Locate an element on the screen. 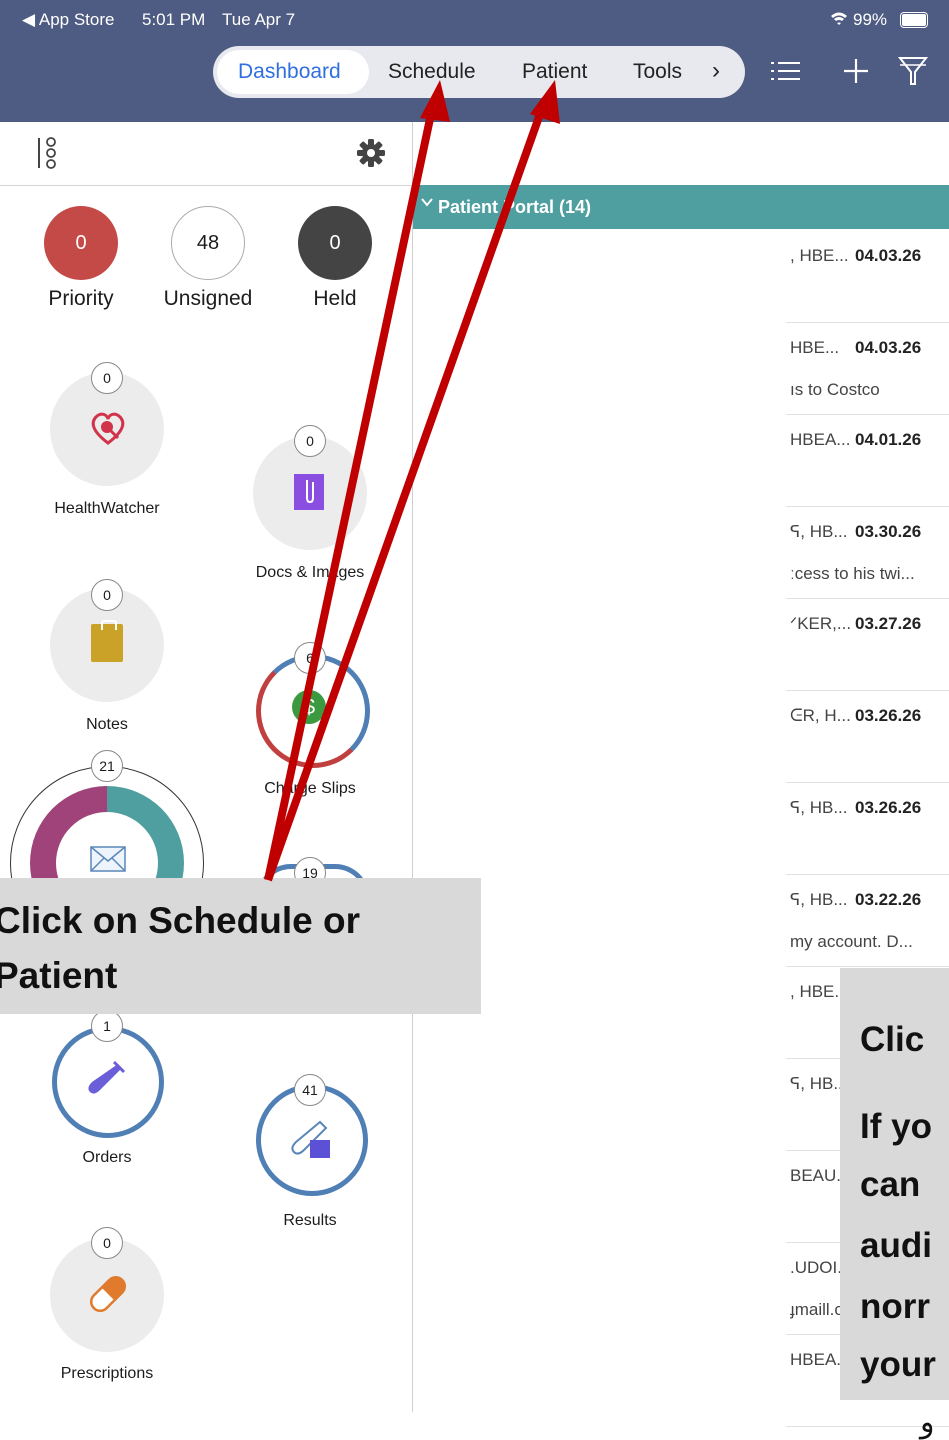  priority-counter: 0 is located at coordinates (81, 243).